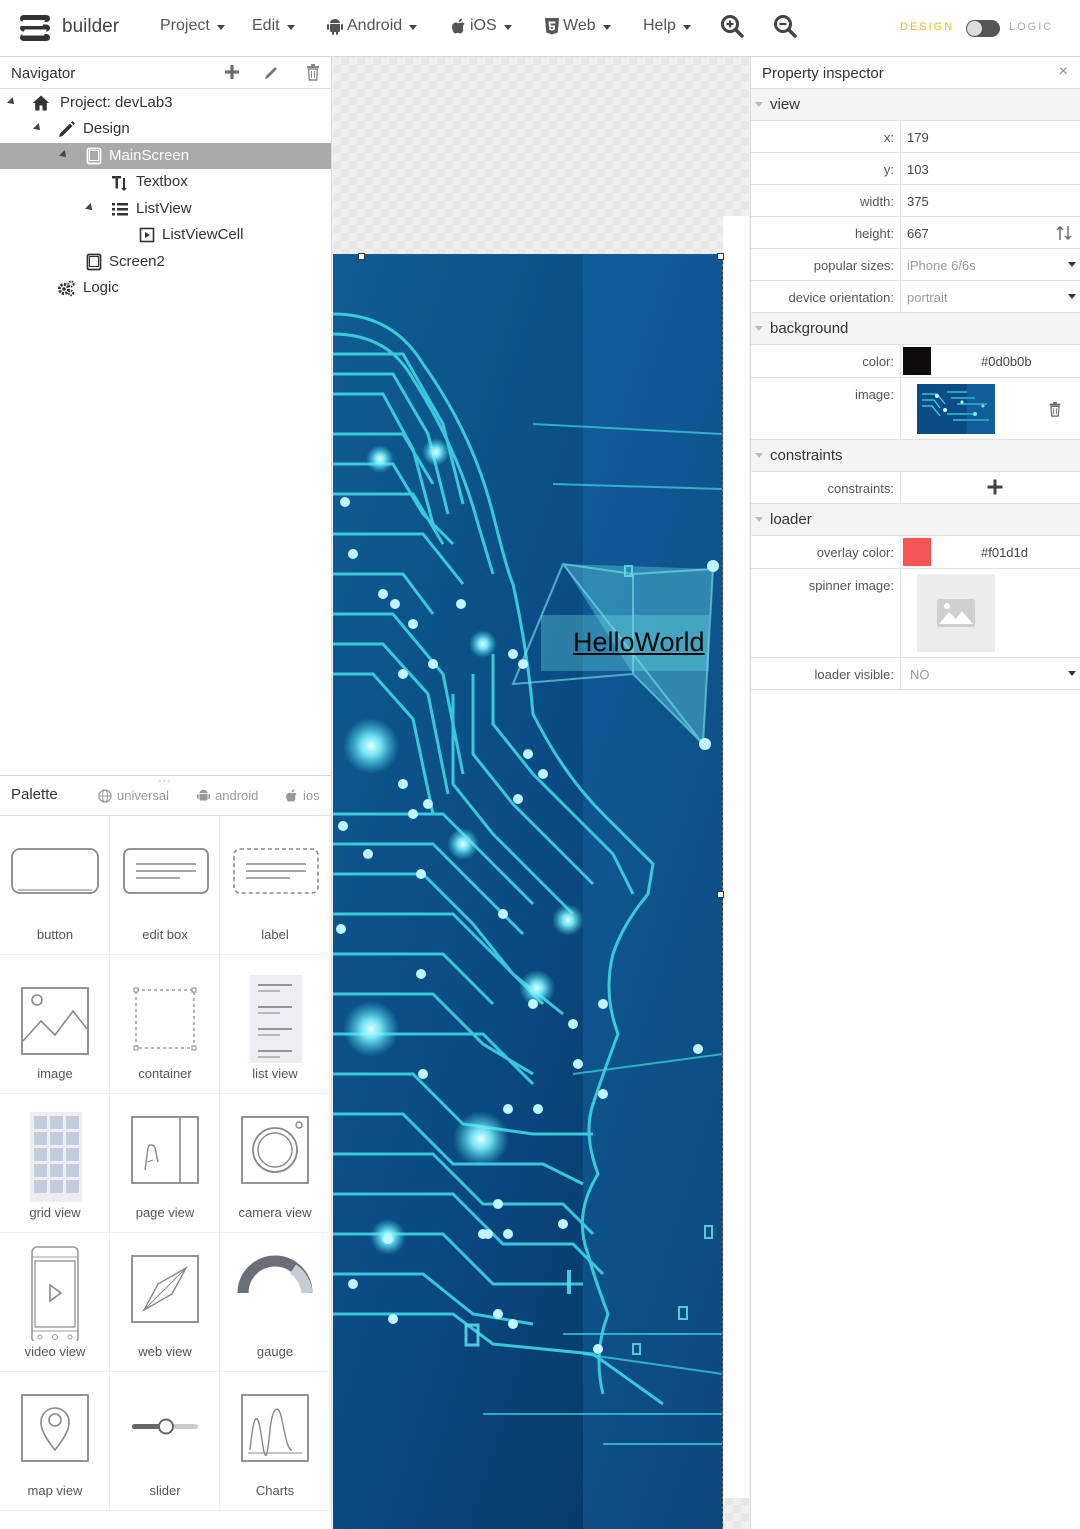 The image size is (1080, 1529). Describe the element at coordinates (165, 235) in the screenshot. I see `tree-item-listviewcell: ListViewCell` at that location.